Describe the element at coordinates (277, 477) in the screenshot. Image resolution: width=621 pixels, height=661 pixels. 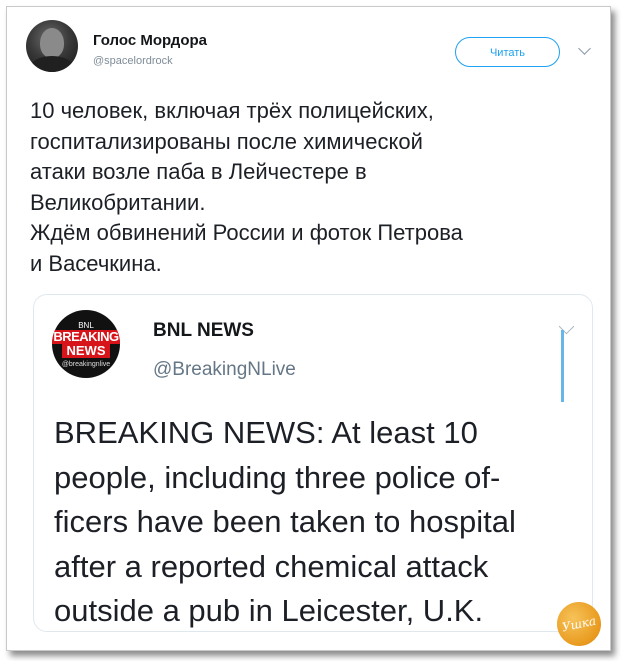
I see `quoted-text-line: people, including three police of-` at that location.